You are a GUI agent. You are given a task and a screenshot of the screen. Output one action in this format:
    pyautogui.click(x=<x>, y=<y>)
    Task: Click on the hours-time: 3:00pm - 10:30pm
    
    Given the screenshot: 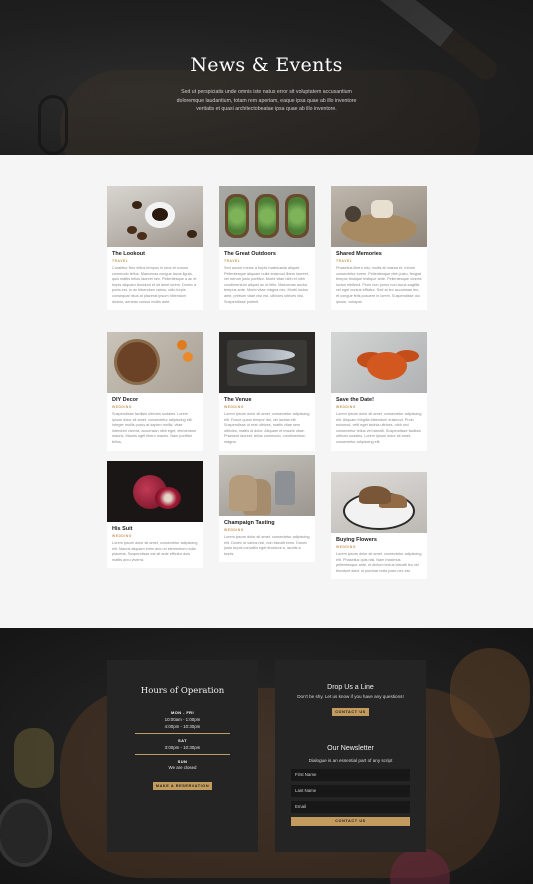 What is the action you would take?
    pyautogui.click(x=182, y=747)
    